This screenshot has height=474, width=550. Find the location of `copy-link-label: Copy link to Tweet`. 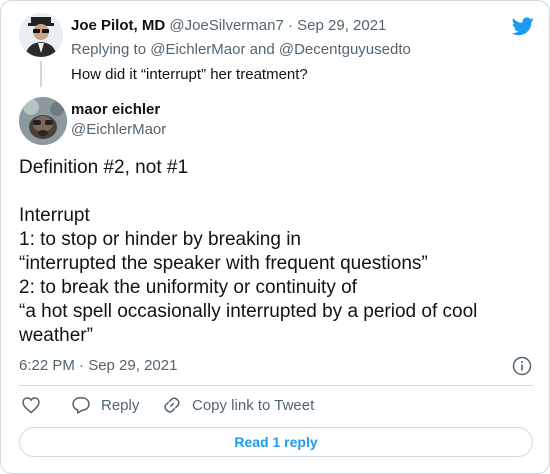

copy-link-label: Copy link to Tweet is located at coordinates (253, 405).